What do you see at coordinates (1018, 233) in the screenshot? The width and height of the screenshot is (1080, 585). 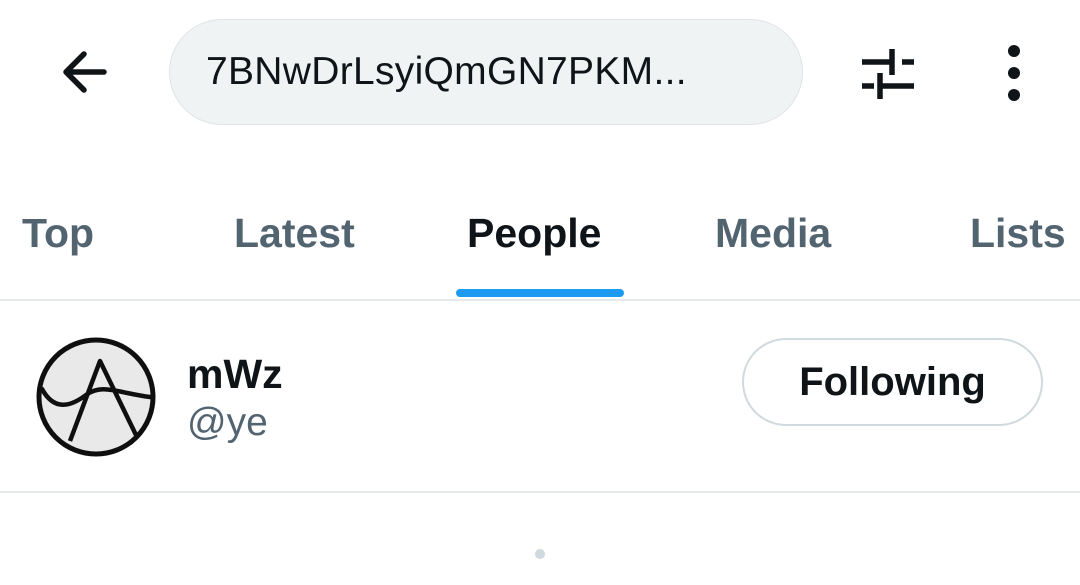 I see `tab-lists: Lists` at bounding box center [1018, 233].